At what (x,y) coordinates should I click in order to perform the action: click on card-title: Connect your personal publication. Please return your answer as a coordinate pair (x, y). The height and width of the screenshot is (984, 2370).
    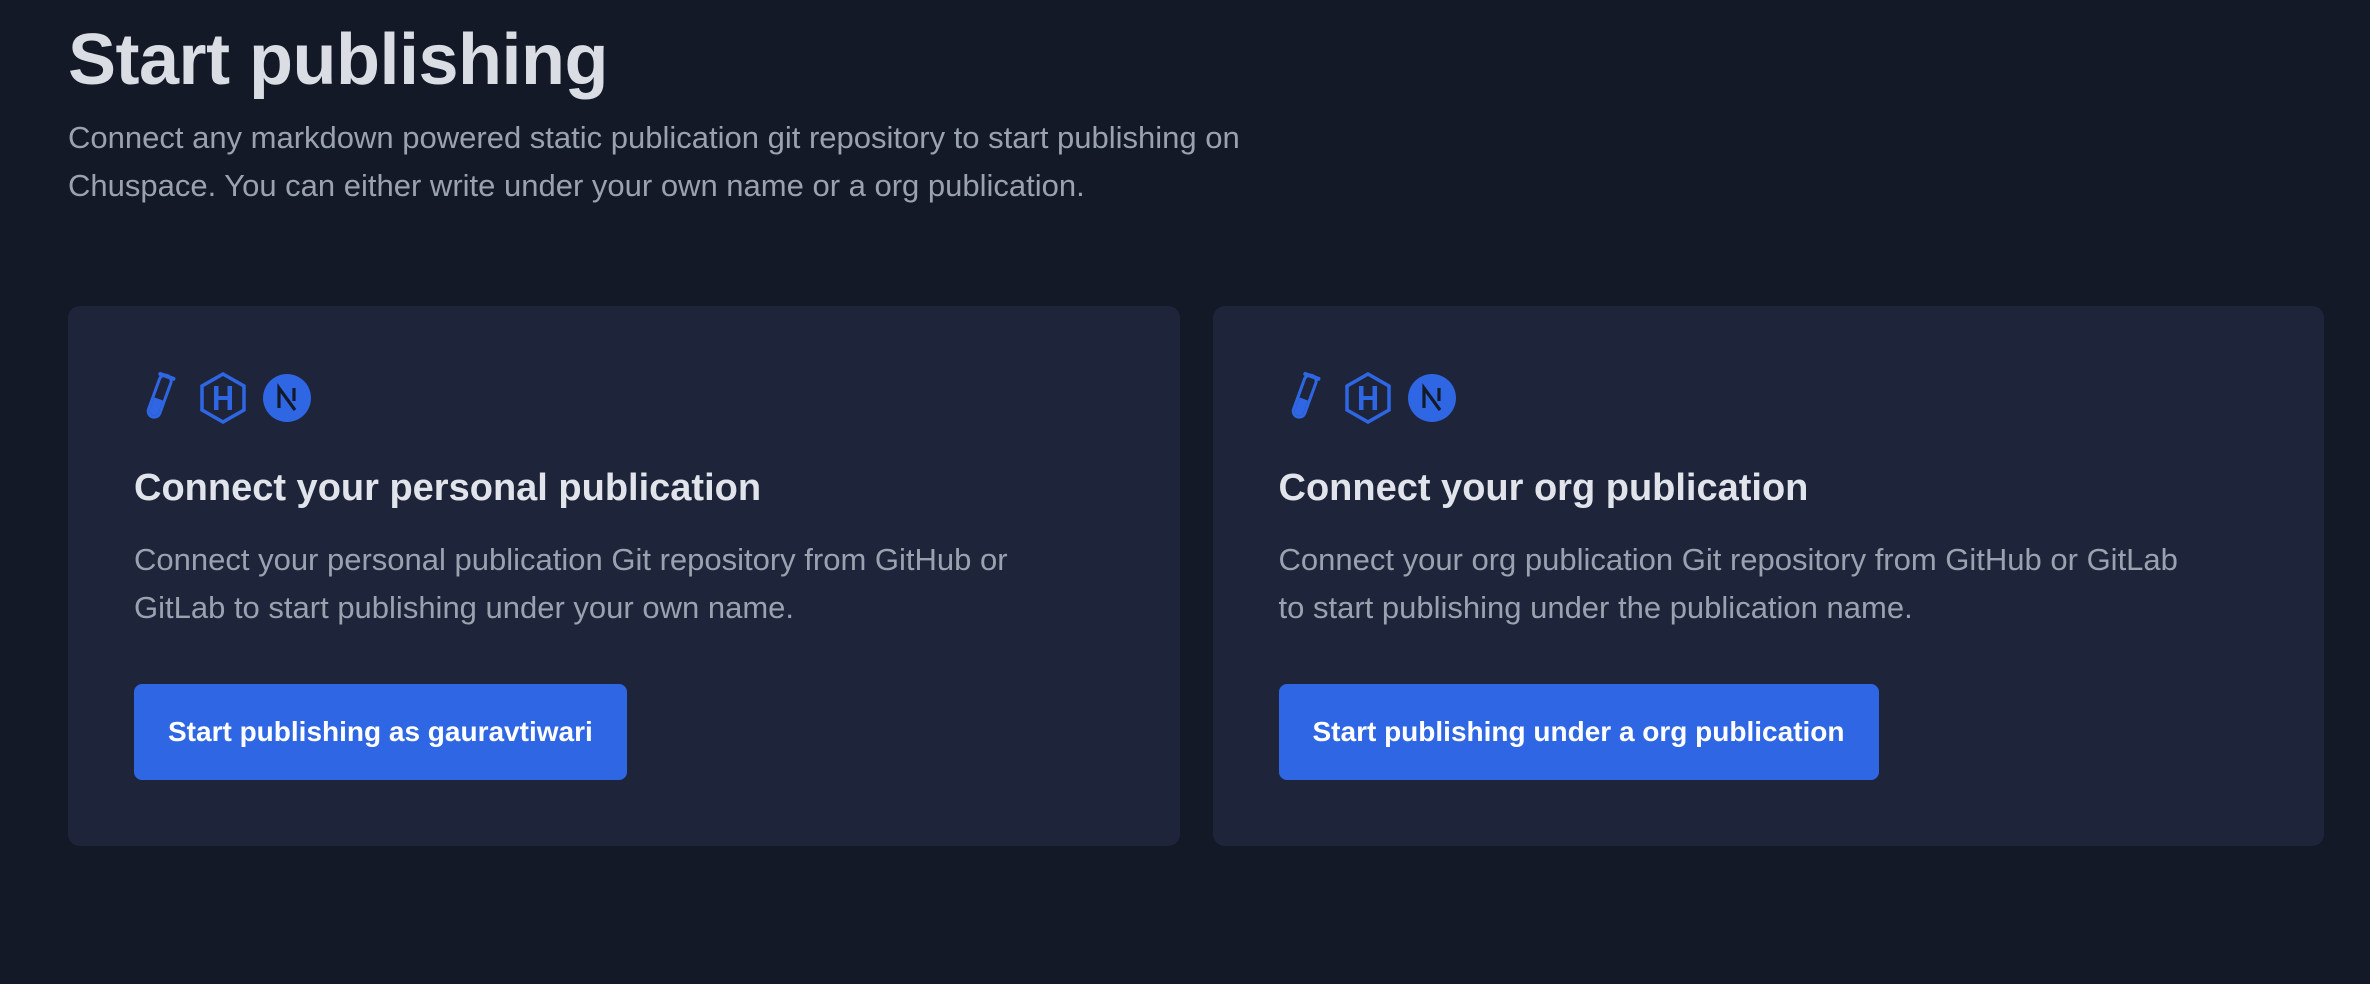
    Looking at the image, I should click on (448, 488).